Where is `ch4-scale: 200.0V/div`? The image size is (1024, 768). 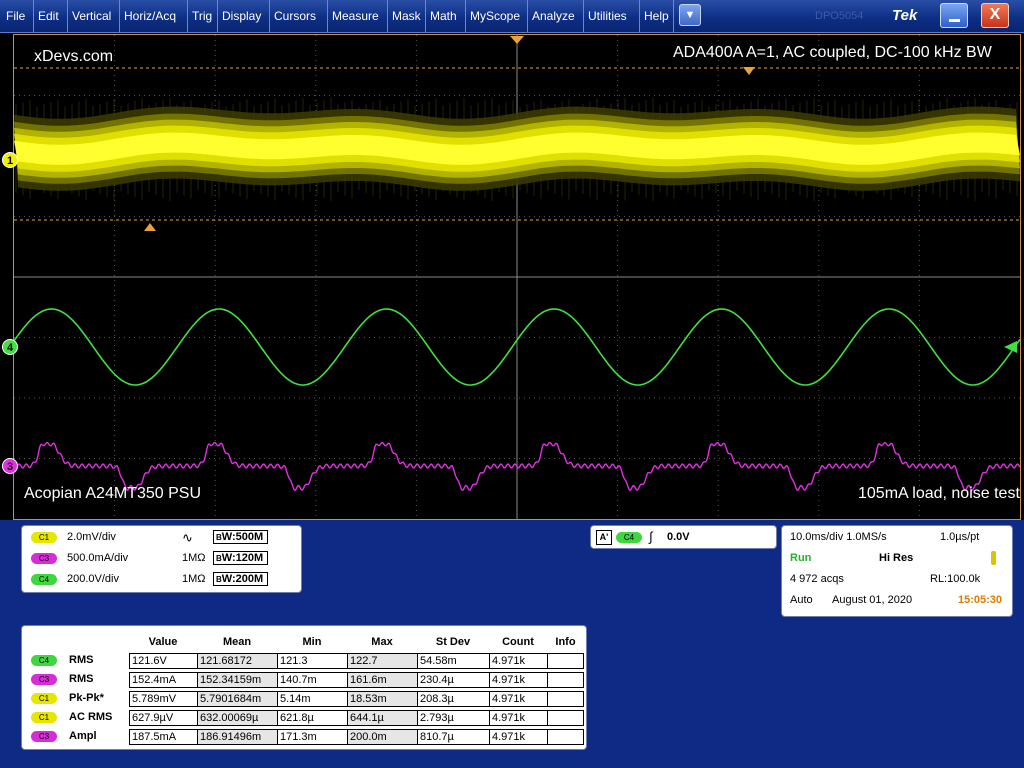 ch4-scale: 200.0V/div is located at coordinates (93, 579).